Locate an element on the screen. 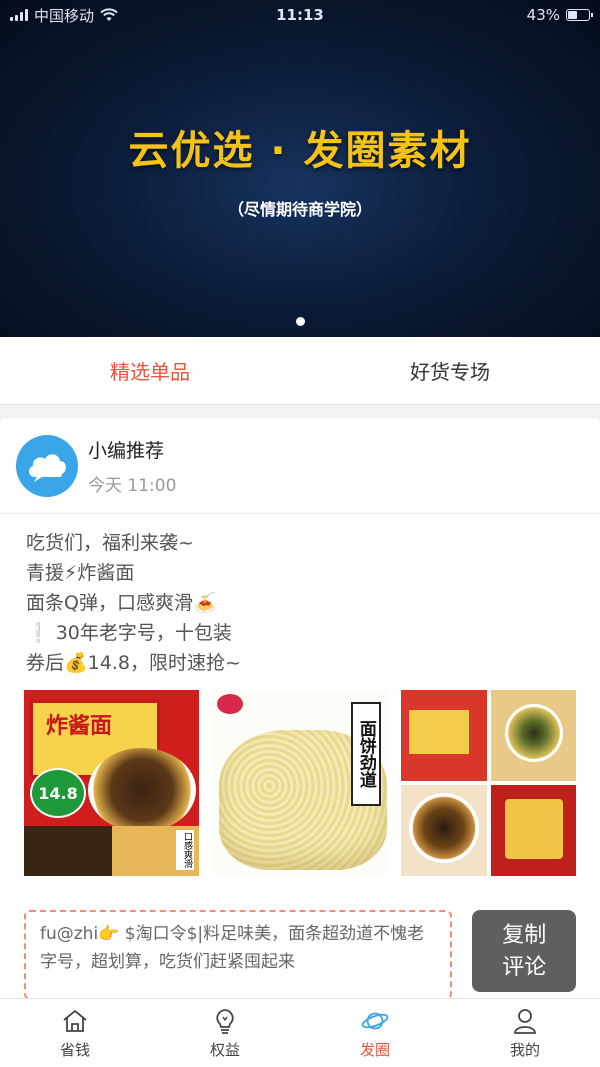 This screenshot has height=1067, width=600. post-line: 青援⚡炸酱面 is located at coordinates (80, 573).